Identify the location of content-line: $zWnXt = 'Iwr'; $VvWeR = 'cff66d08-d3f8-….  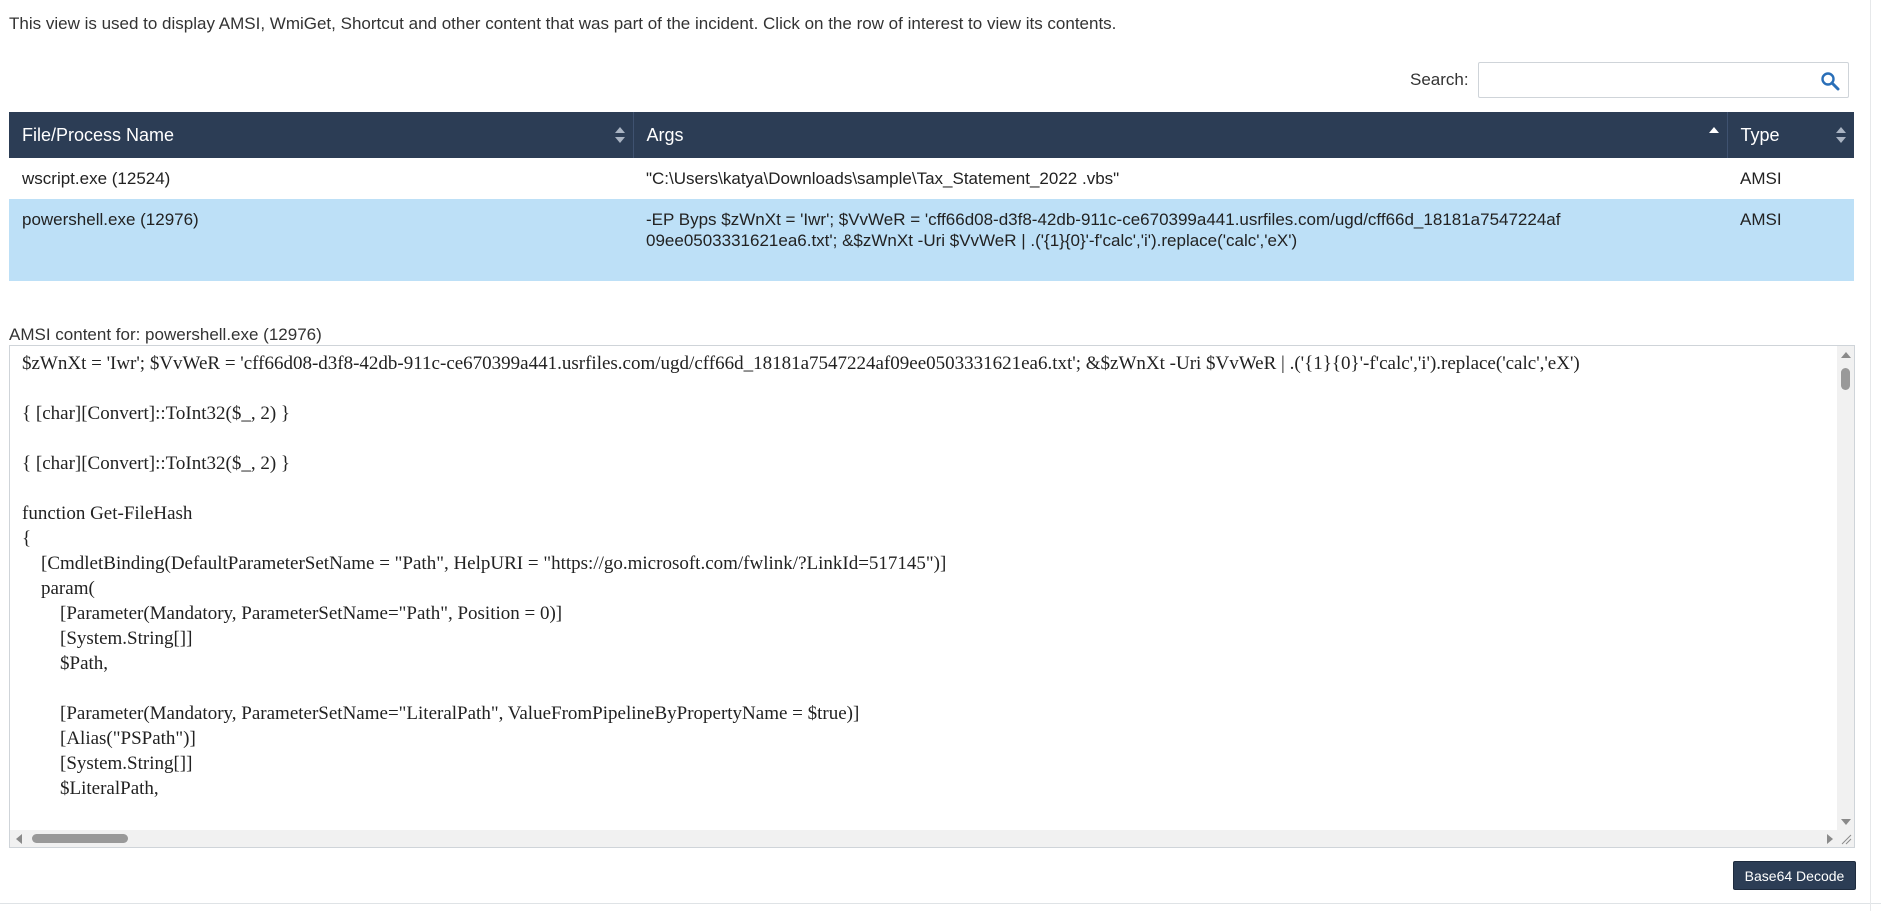
(801, 363).